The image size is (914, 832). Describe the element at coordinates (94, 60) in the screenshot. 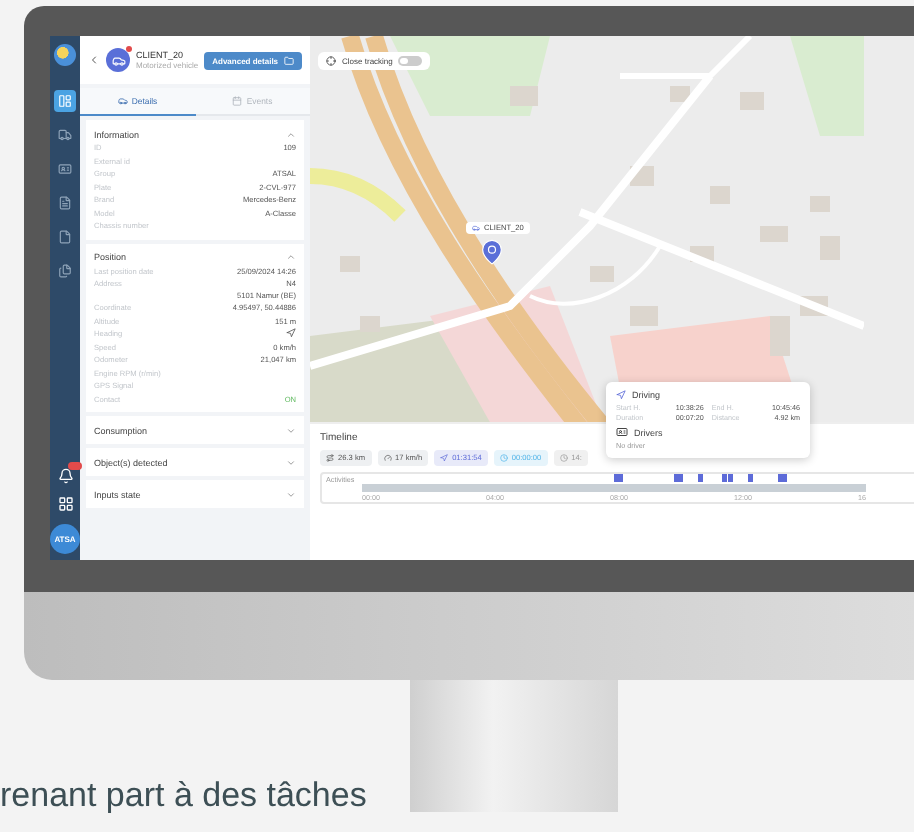

I see `back-icon` at that location.